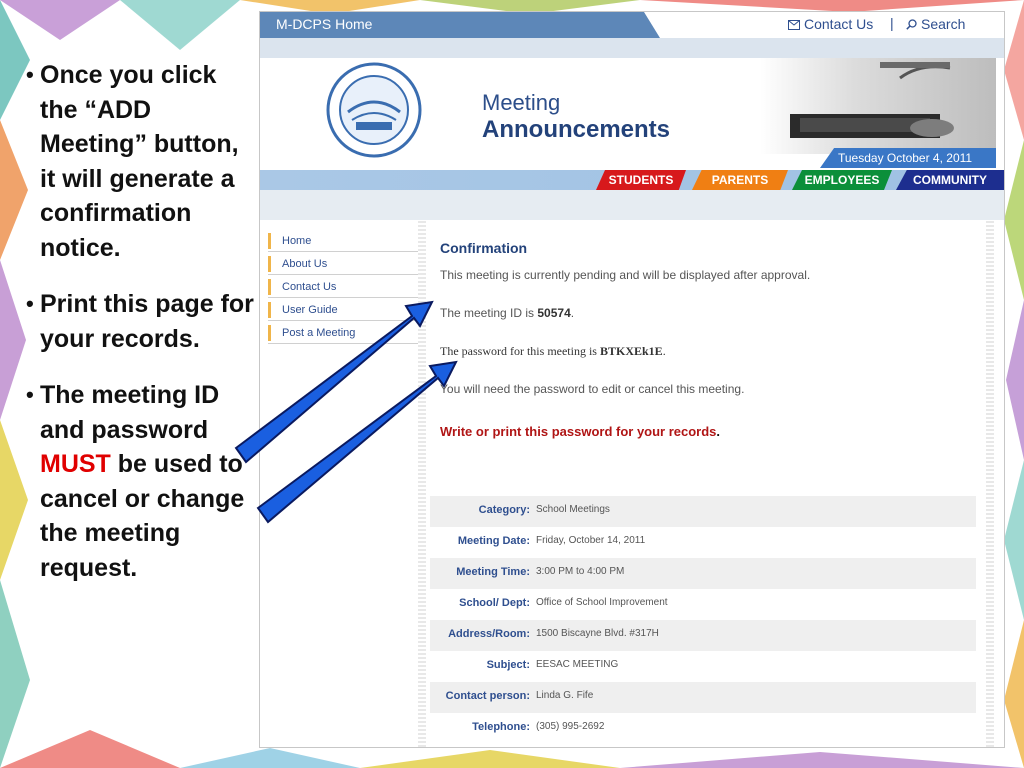  I want to click on detail-label: School/ Dept:, so click(494, 603).